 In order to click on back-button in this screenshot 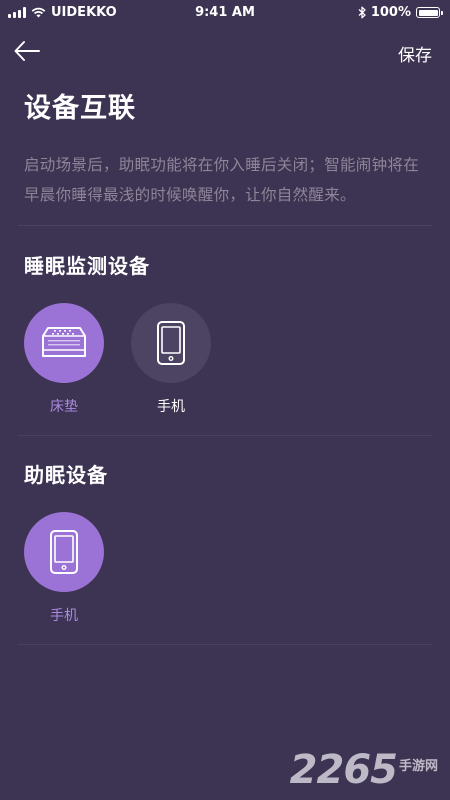, I will do `click(30, 51)`.